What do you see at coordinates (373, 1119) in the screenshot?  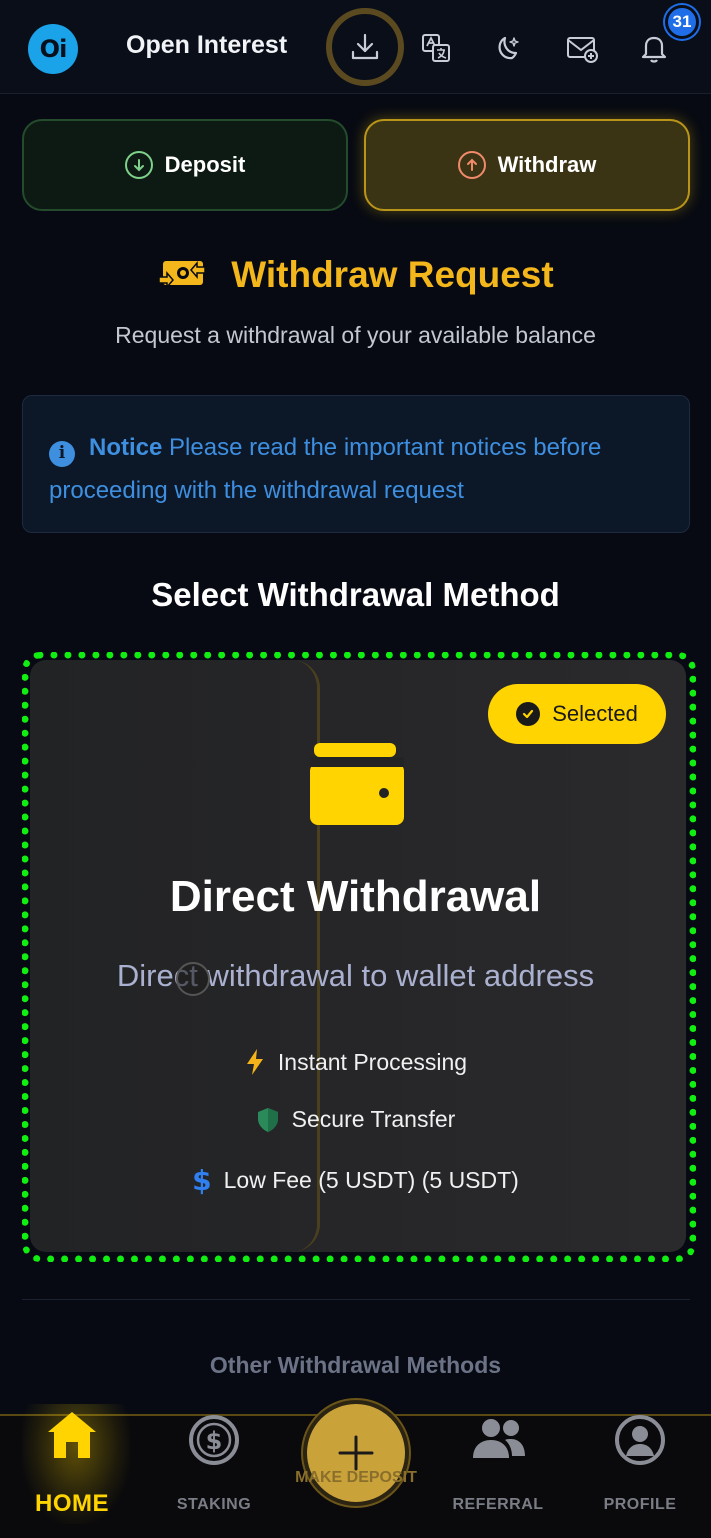 I see `feature-label: Secure Transfer` at bounding box center [373, 1119].